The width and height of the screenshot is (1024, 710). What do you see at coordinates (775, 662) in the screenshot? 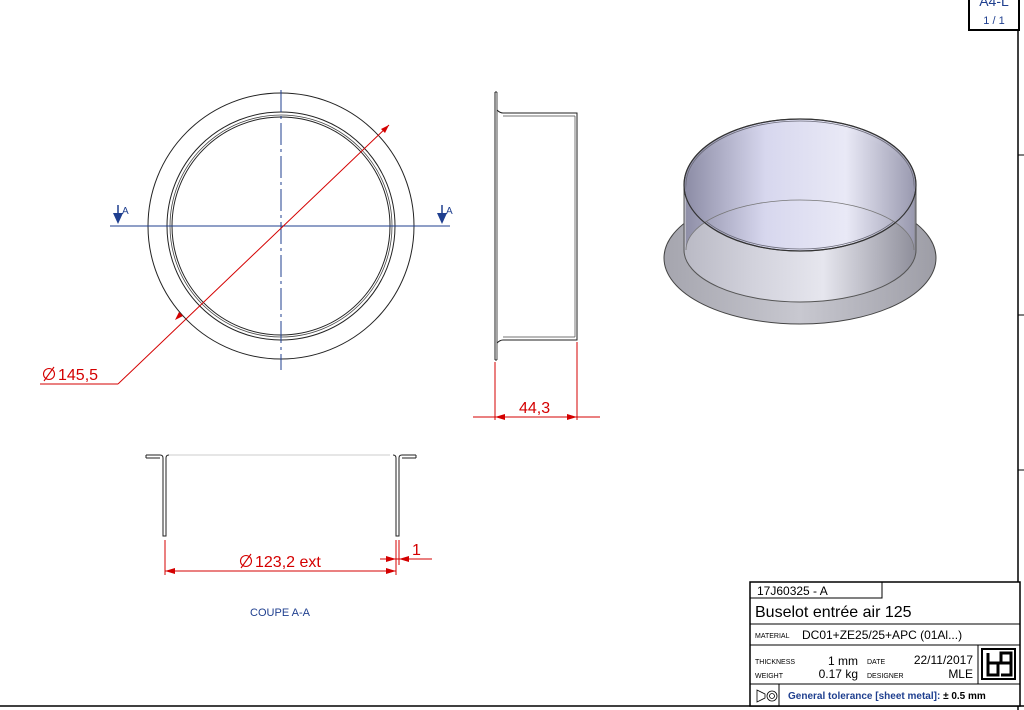
I see `thickness-label: THICKNESS` at bounding box center [775, 662].